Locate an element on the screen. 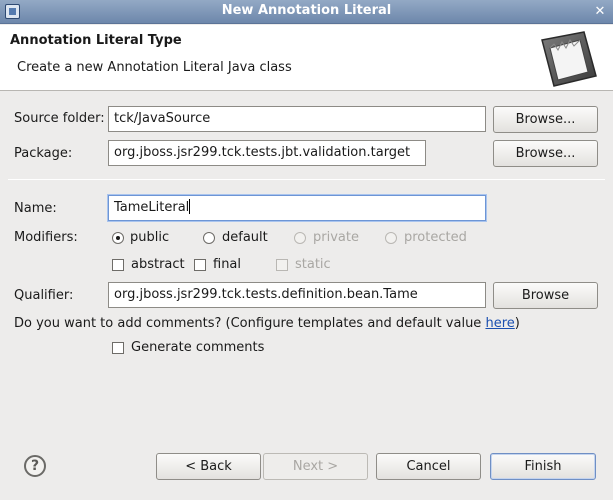  radio-protected is located at coordinates (391, 238).